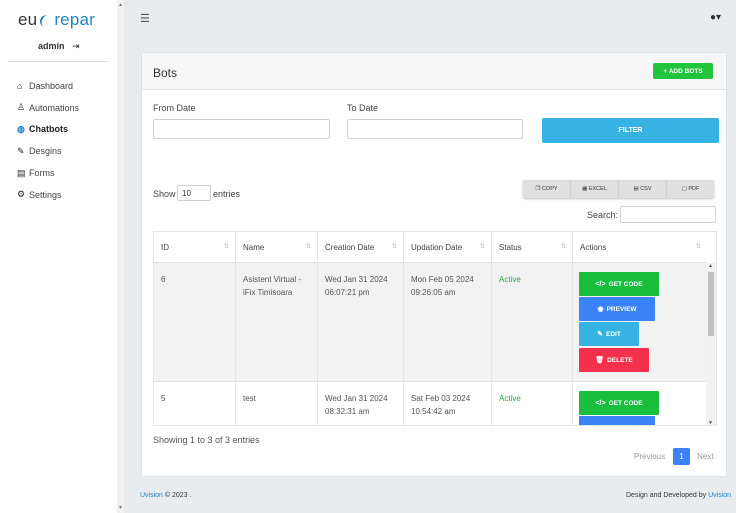 The height and width of the screenshot is (513, 736). I want to click on cell-id: 5, so click(195, 403).